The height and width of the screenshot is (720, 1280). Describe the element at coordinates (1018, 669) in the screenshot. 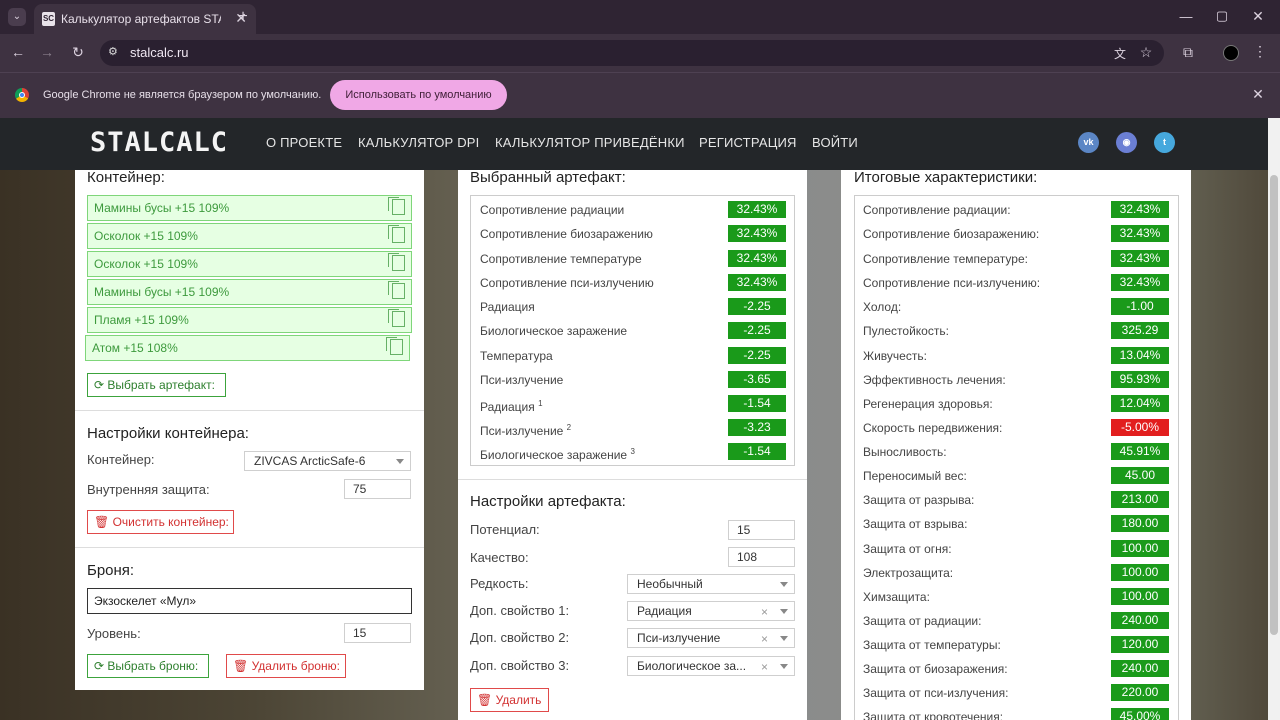

I see `total-stat-row: Защита от биозаражения: 240.00` at that location.